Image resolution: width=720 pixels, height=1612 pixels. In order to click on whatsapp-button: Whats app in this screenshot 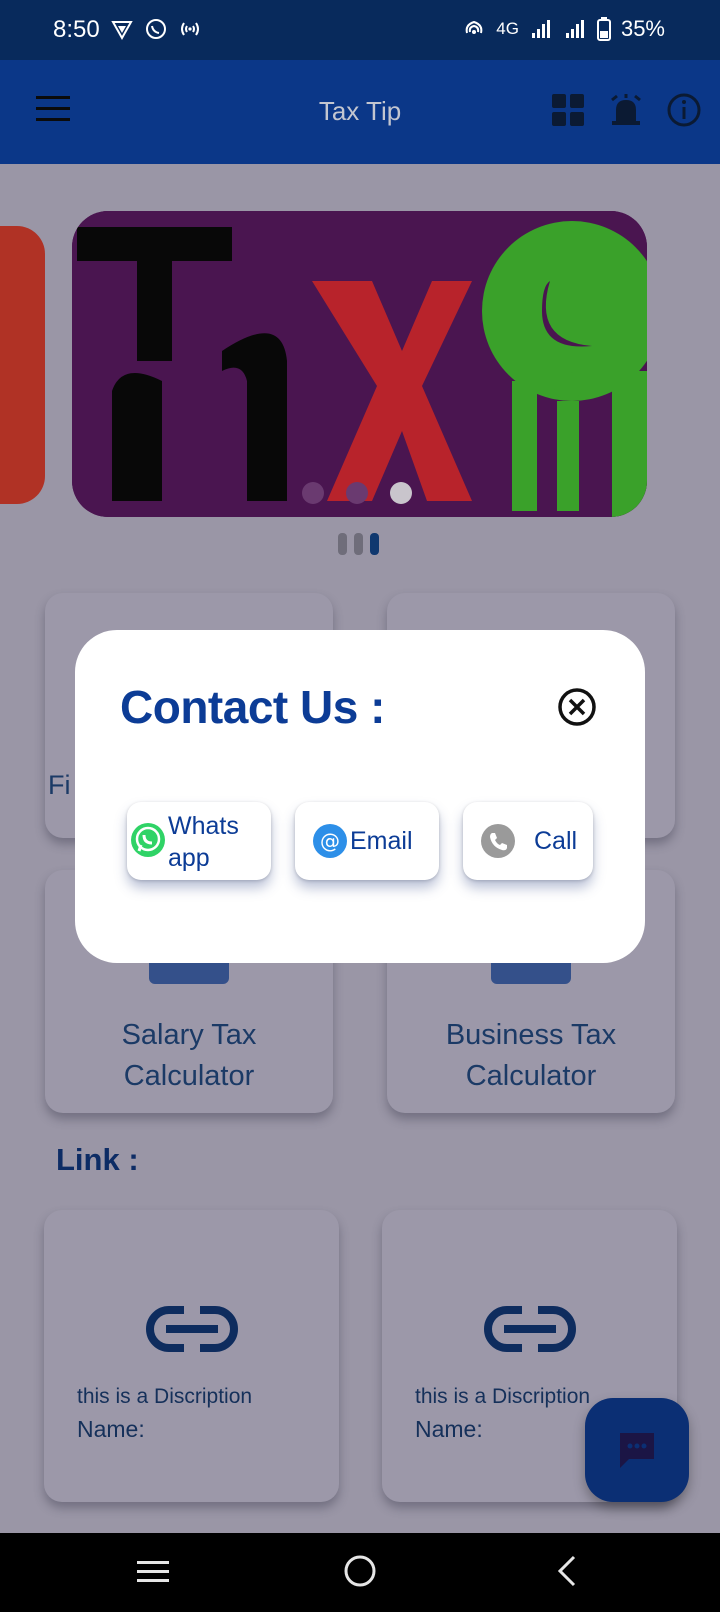, I will do `click(199, 841)`.